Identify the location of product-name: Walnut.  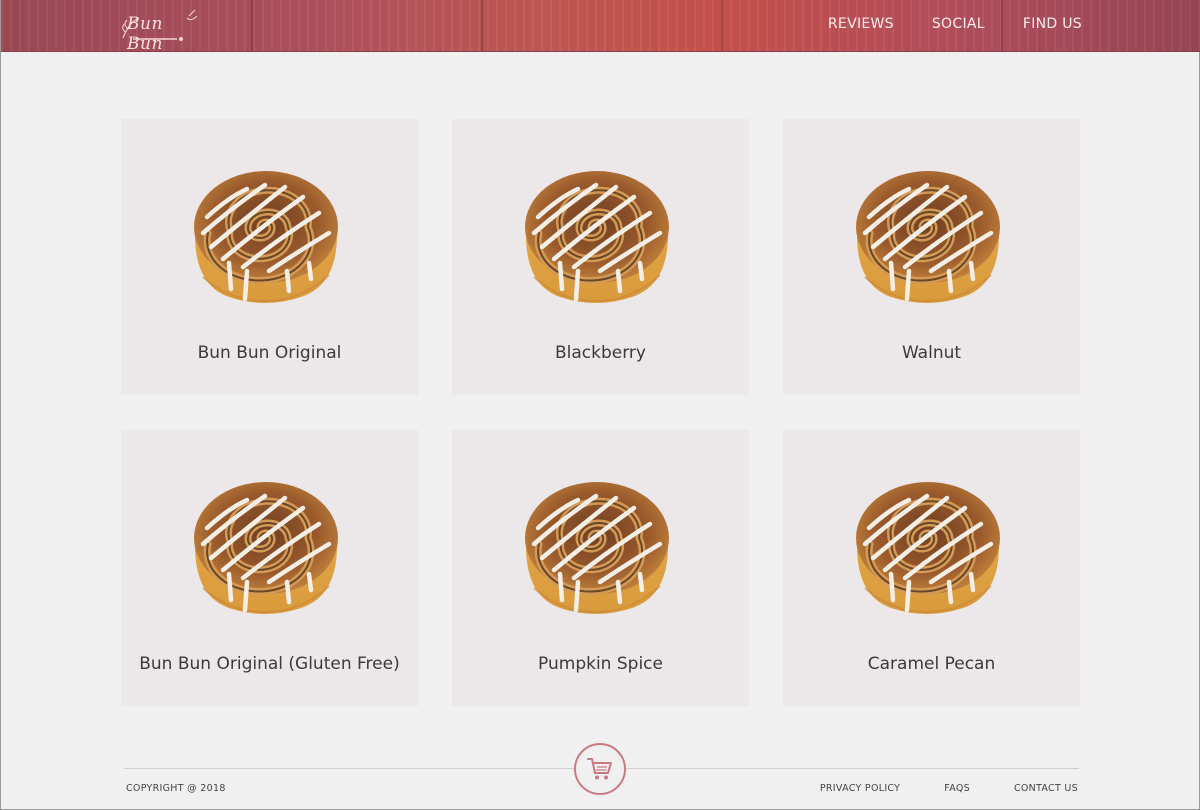
(931, 353).